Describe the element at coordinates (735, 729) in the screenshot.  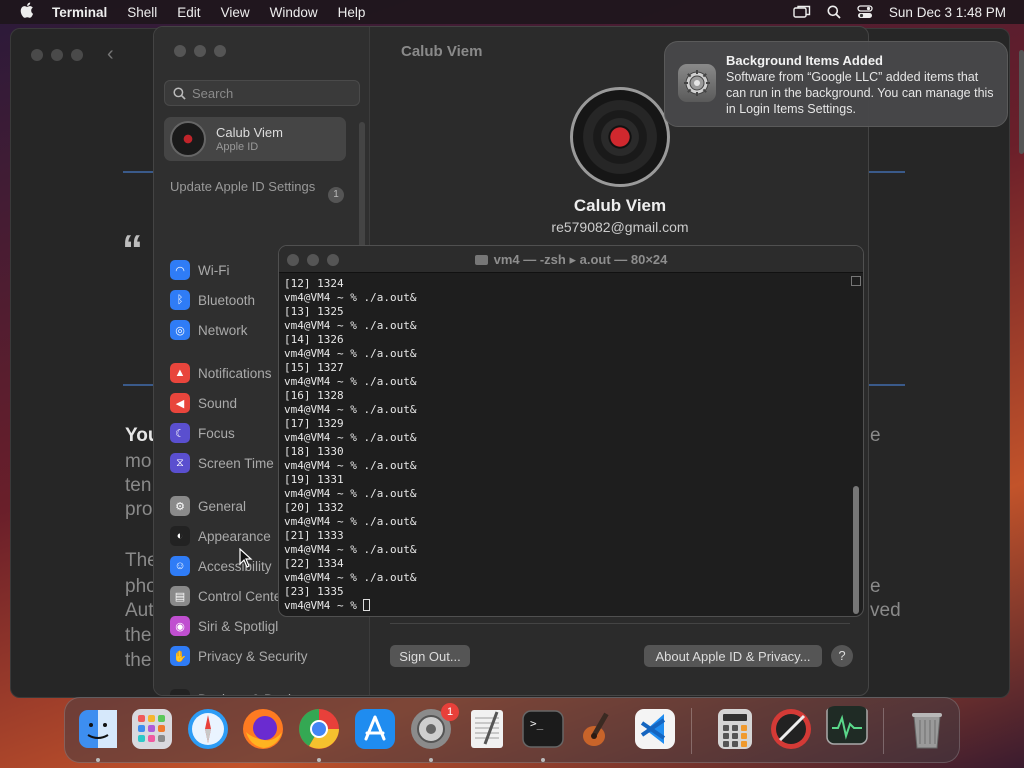
I see `calculator-icon: Calculator` at that location.